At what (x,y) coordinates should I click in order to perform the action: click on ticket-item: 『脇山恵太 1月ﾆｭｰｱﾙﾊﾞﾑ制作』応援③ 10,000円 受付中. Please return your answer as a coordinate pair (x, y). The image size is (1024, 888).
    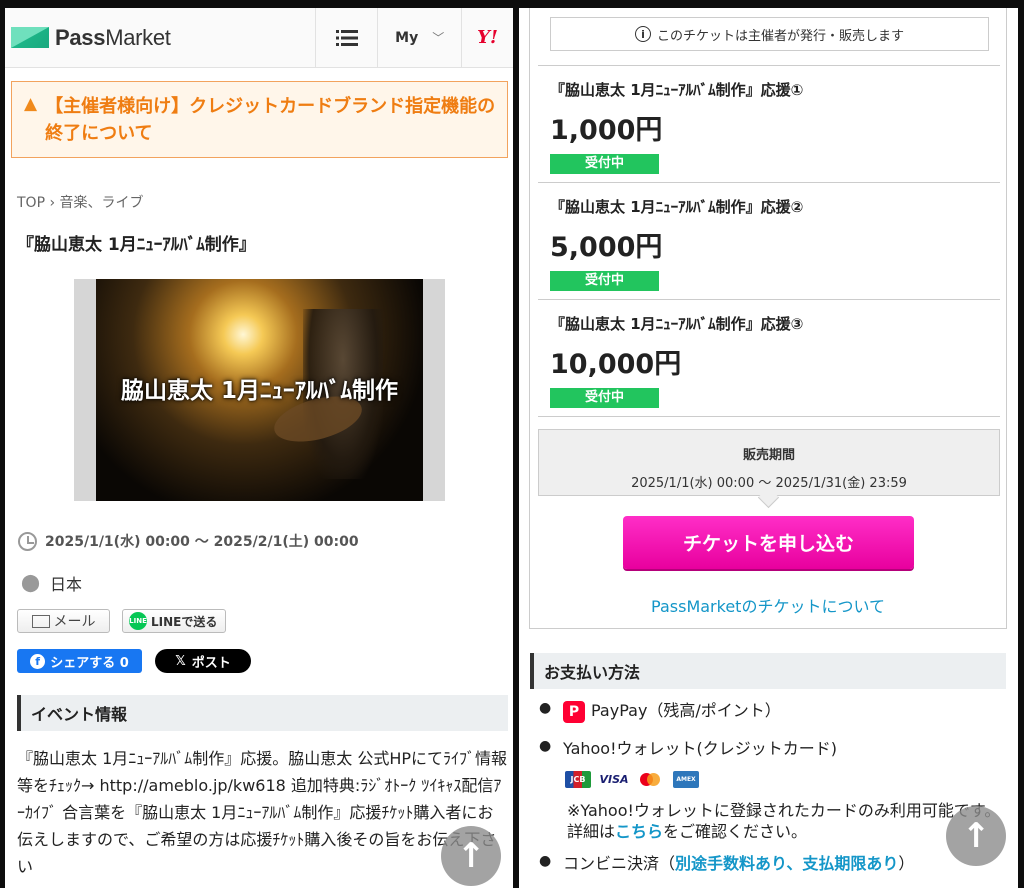
    Looking at the image, I should click on (769, 357).